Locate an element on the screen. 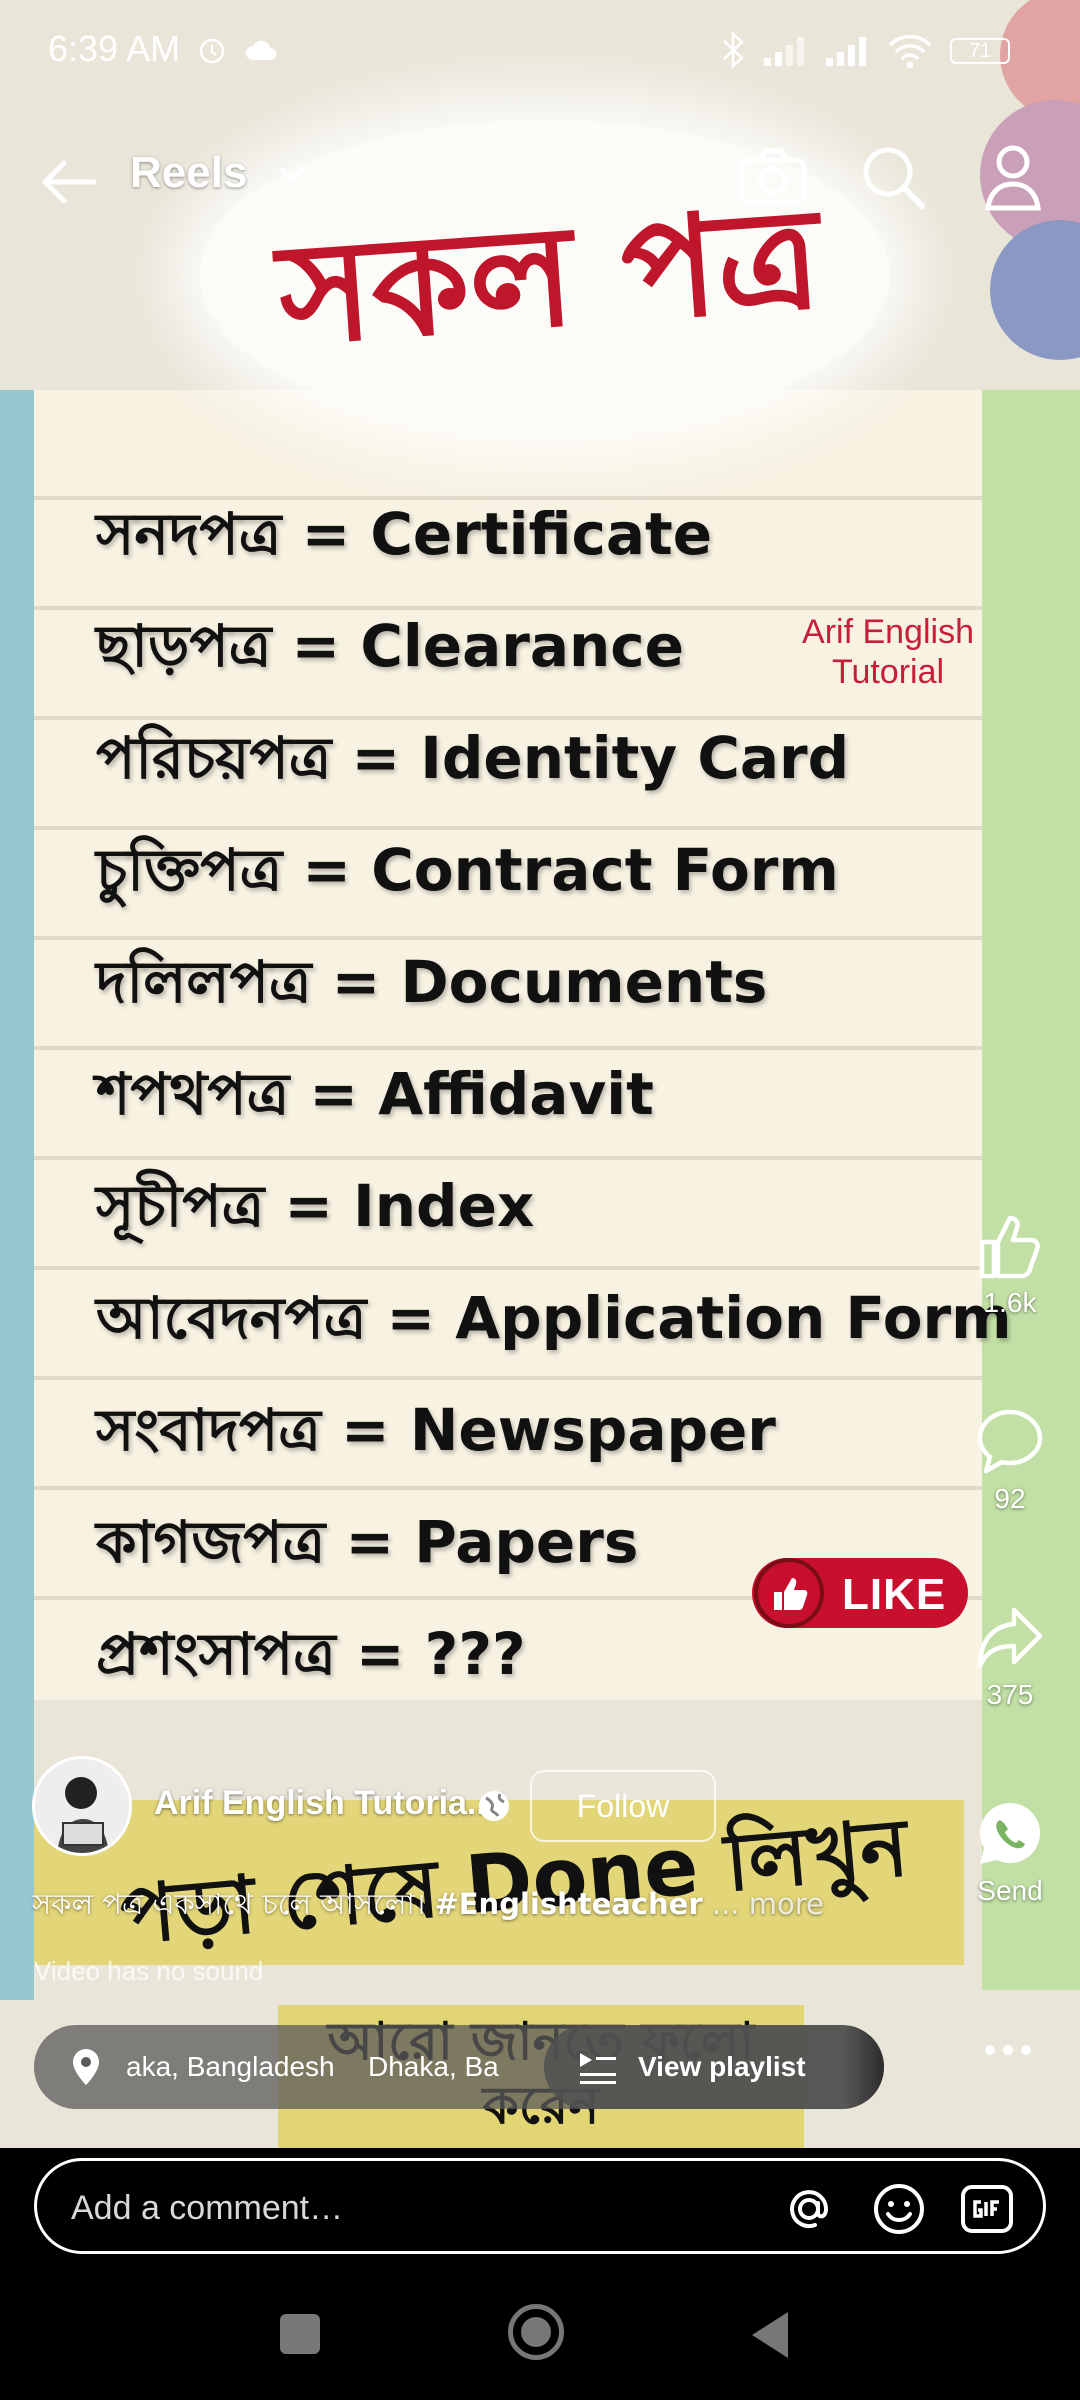 This screenshot has height=2400, width=1080. home-button is located at coordinates (536, 2332).